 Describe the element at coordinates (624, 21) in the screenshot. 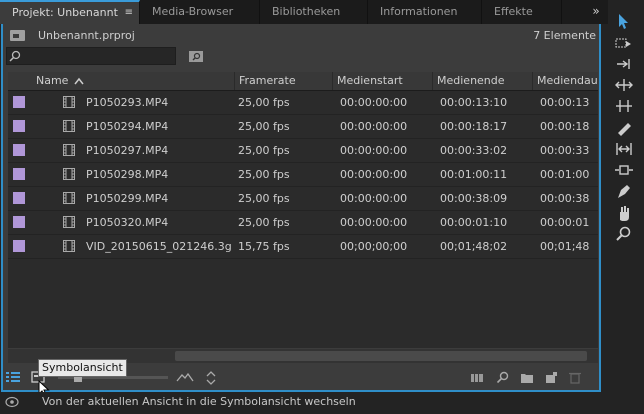

I see `selection-tool-icon` at that location.